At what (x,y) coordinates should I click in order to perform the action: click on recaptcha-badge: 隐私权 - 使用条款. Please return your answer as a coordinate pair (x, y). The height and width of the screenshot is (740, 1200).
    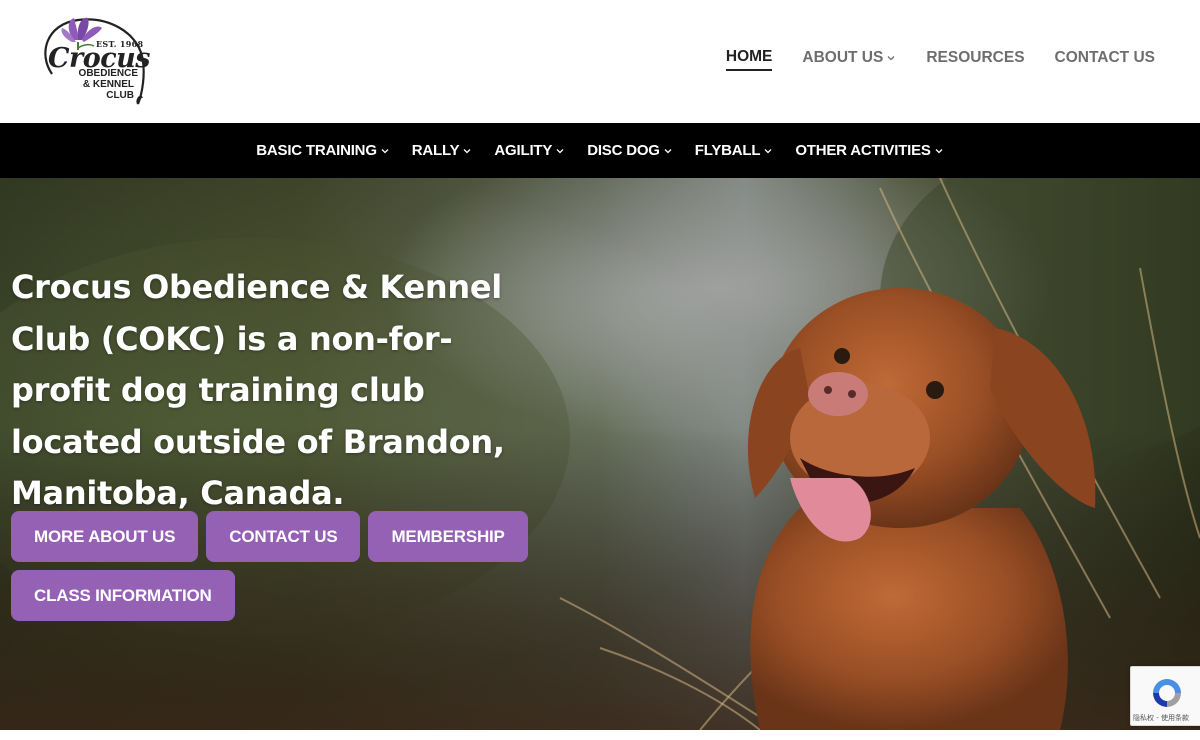
    Looking at the image, I should click on (1165, 696).